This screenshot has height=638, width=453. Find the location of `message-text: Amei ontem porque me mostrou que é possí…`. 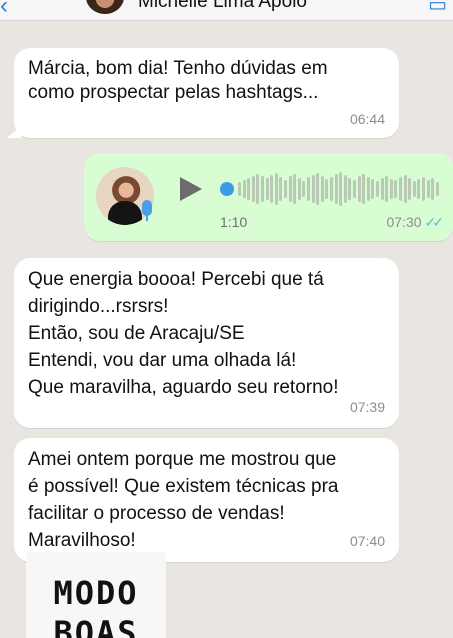

message-text: Amei ontem porque me mostrou que é possí… is located at coordinates (183, 500).